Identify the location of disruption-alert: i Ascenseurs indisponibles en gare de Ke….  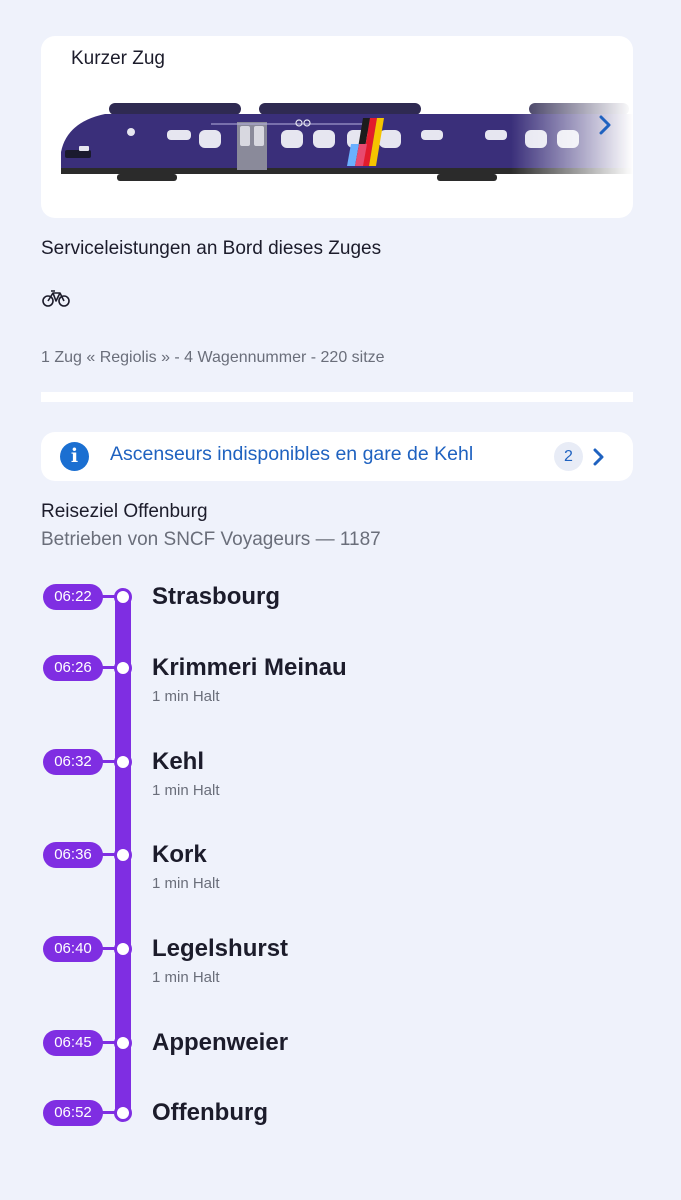
(337, 456).